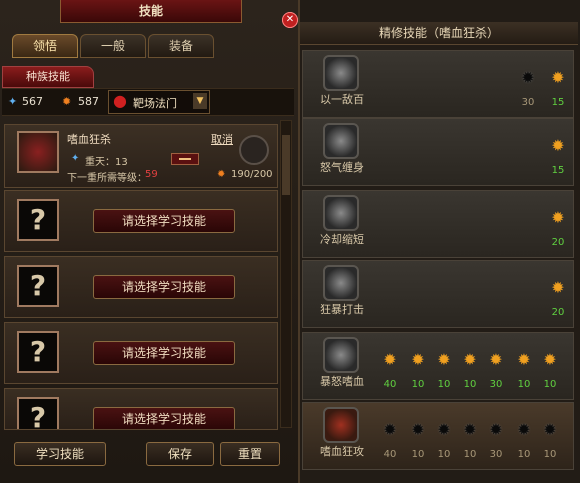  I want to click on skill-name: 嗜血狂杀, so click(89, 139).